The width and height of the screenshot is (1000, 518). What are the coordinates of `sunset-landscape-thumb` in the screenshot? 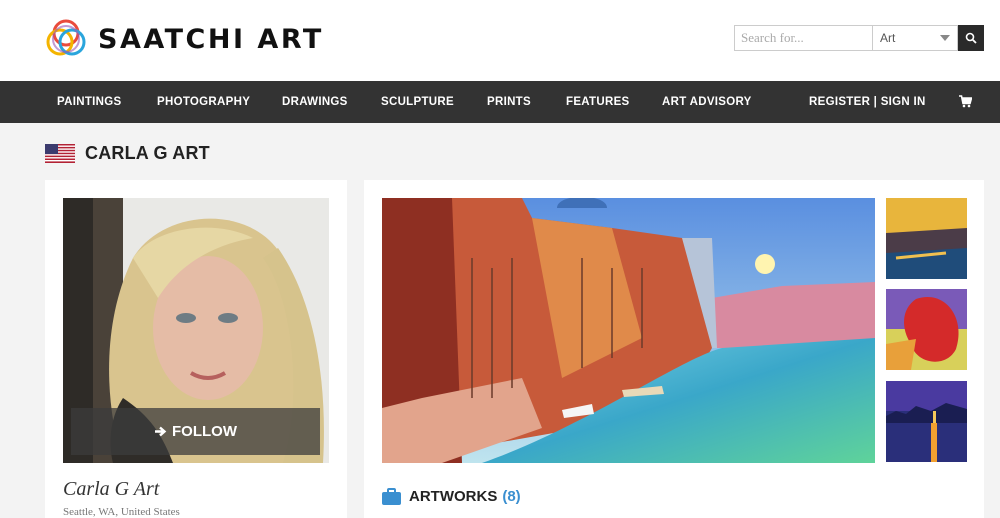 It's located at (926, 238).